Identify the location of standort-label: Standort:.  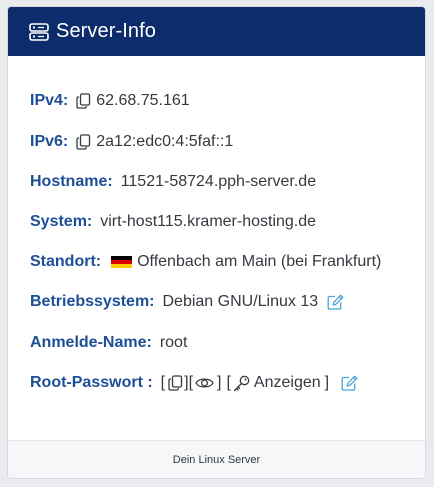
(66, 261).